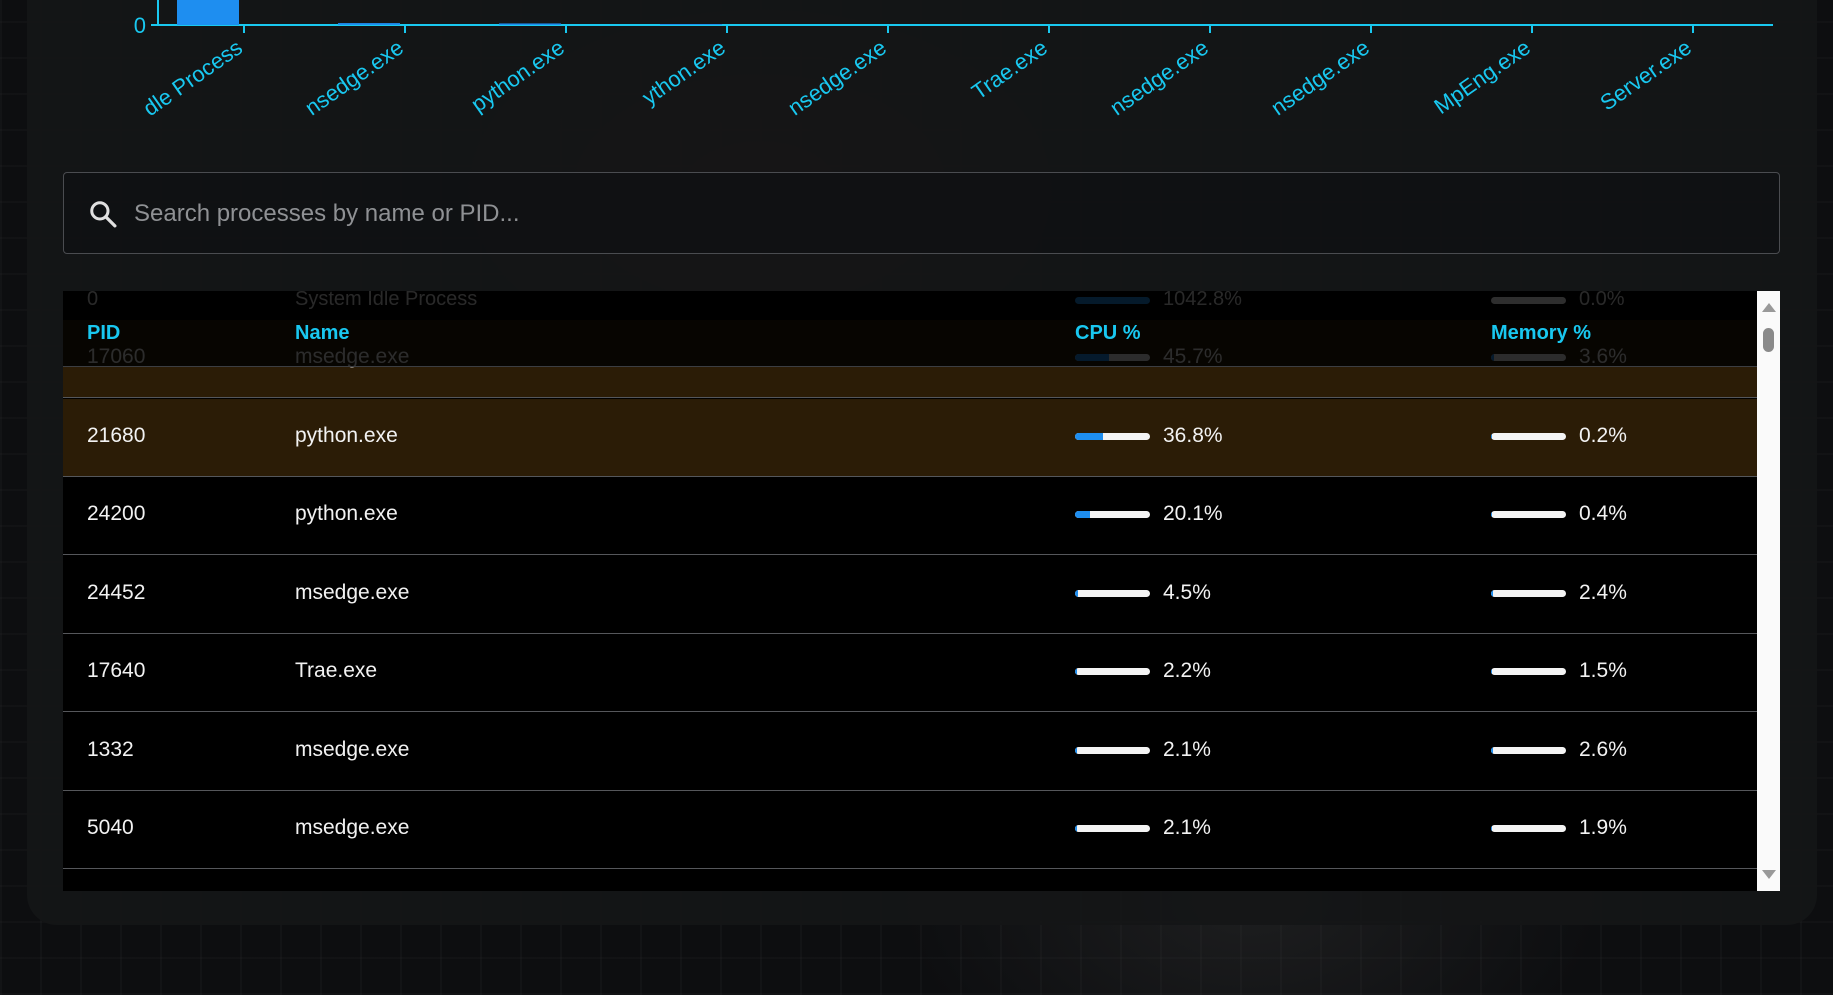 This screenshot has width=1833, height=995. What do you see at coordinates (103, 333) in the screenshot?
I see `column-header-pid: PID` at bounding box center [103, 333].